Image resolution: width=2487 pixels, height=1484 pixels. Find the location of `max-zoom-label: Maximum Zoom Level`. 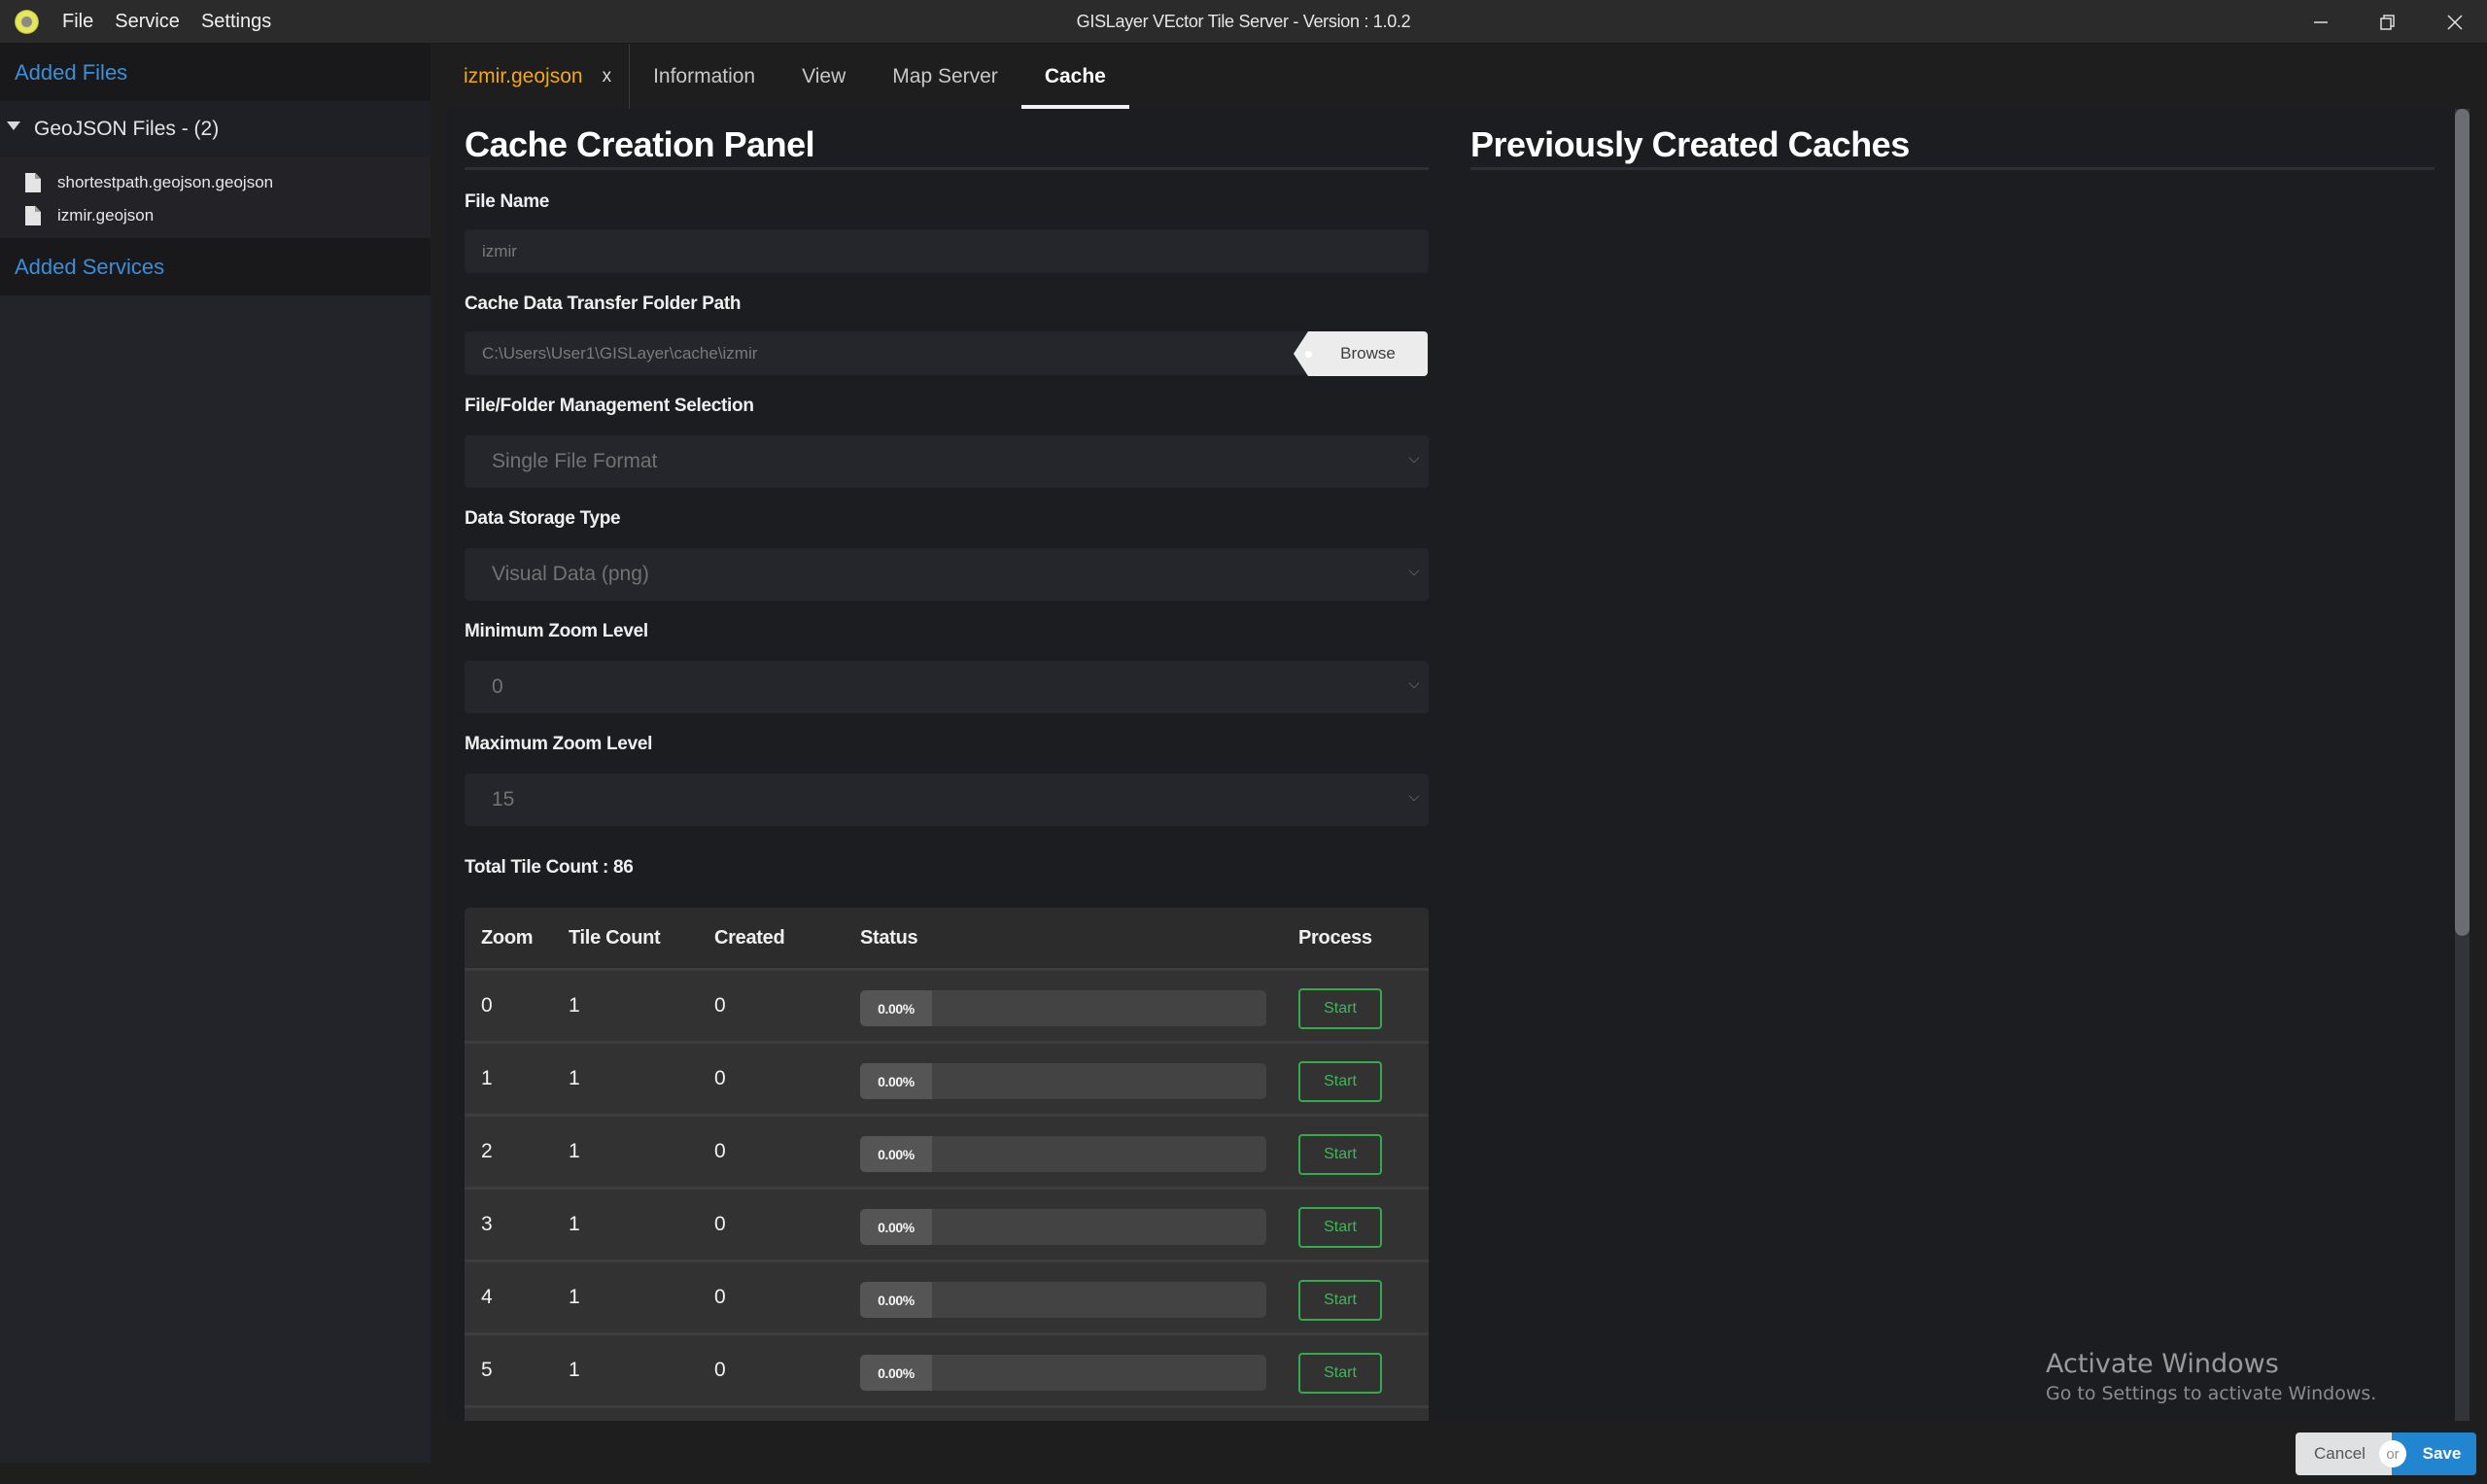

max-zoom-label: Maximum Zoom Level is located at coordinates (559, 744).